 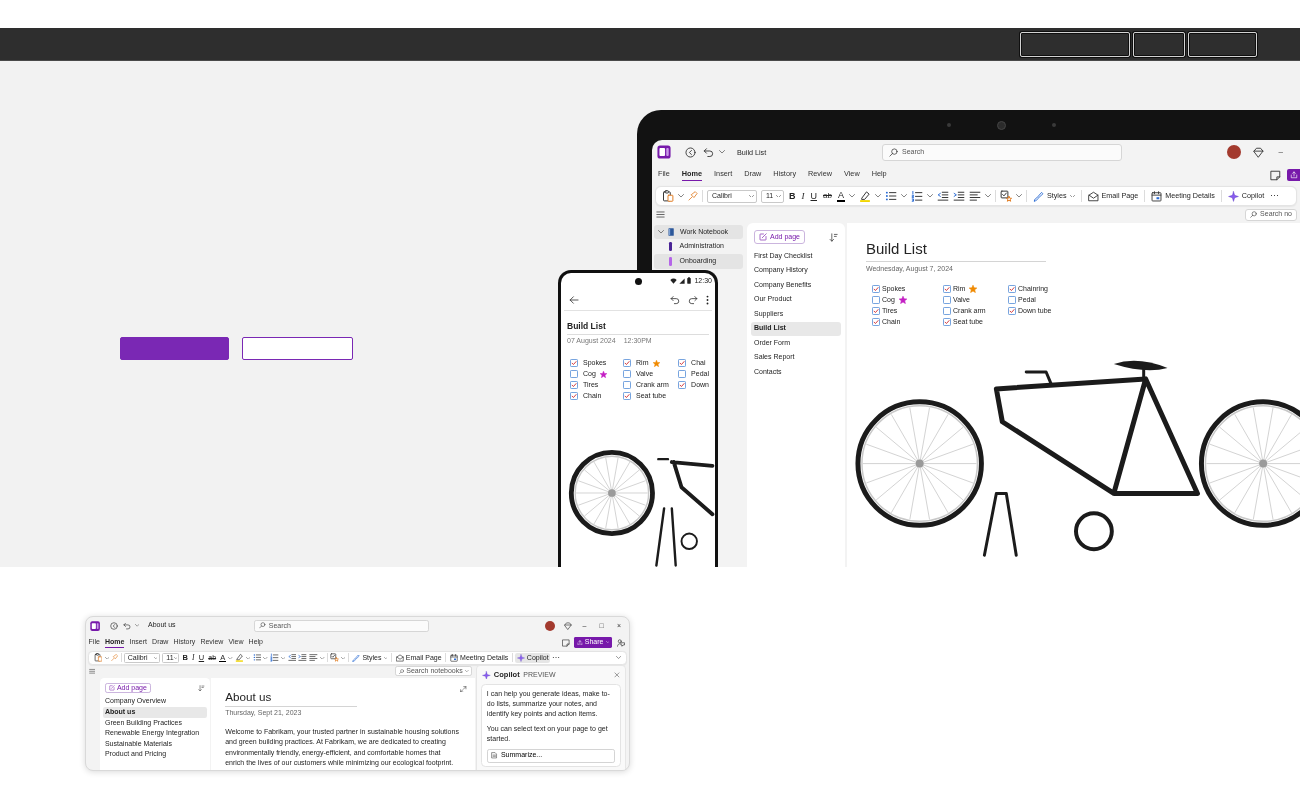 What do you see at coordinates (617, 675) in the screenshot?
I see `close-icon` at bounding box center [617, 675].